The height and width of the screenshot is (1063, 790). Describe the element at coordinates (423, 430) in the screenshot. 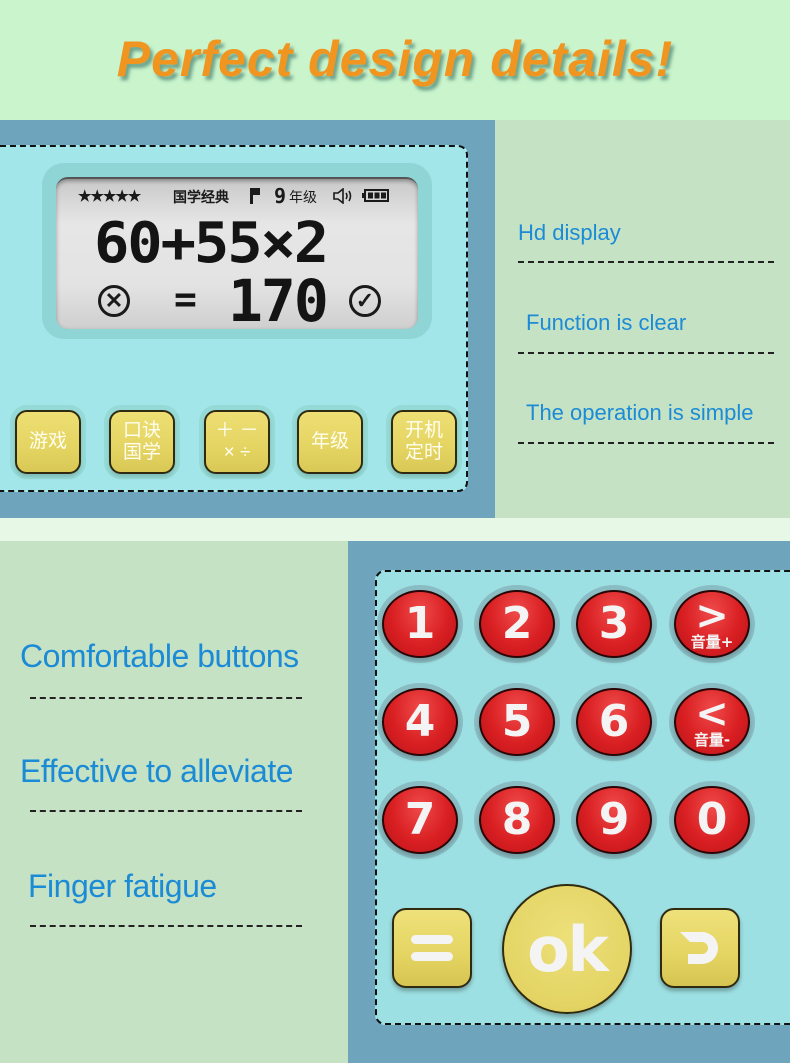

I see `power-timer-line1: 开机` at that location.